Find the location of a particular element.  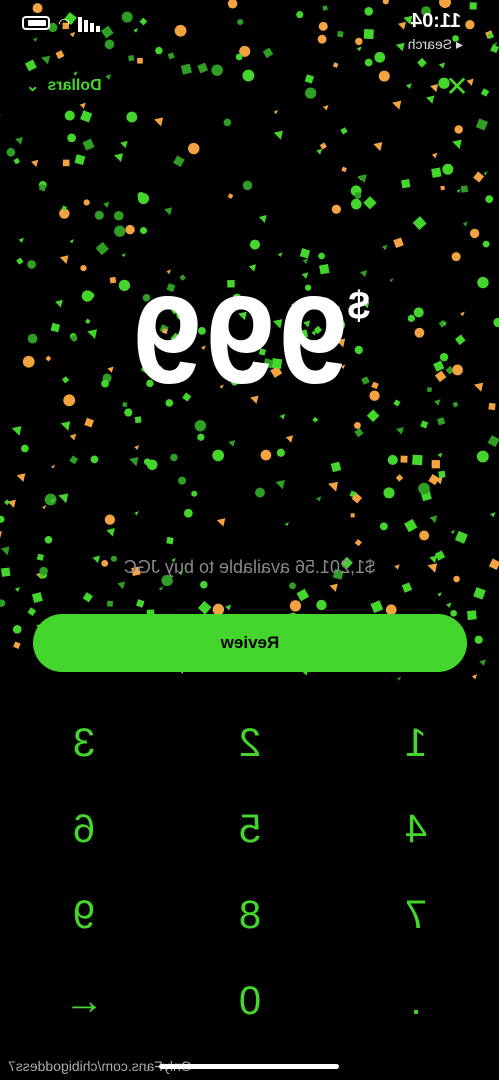

key-2: 2 is located at coordinates (250, 743).